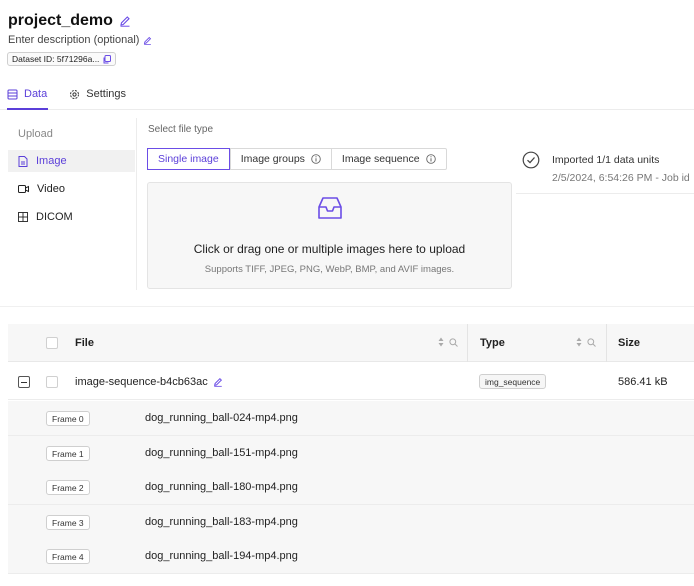 This screenshot has width=694, height=586. I want to click on import-status-title: Imported 1/1 data units, so click(606, 160).